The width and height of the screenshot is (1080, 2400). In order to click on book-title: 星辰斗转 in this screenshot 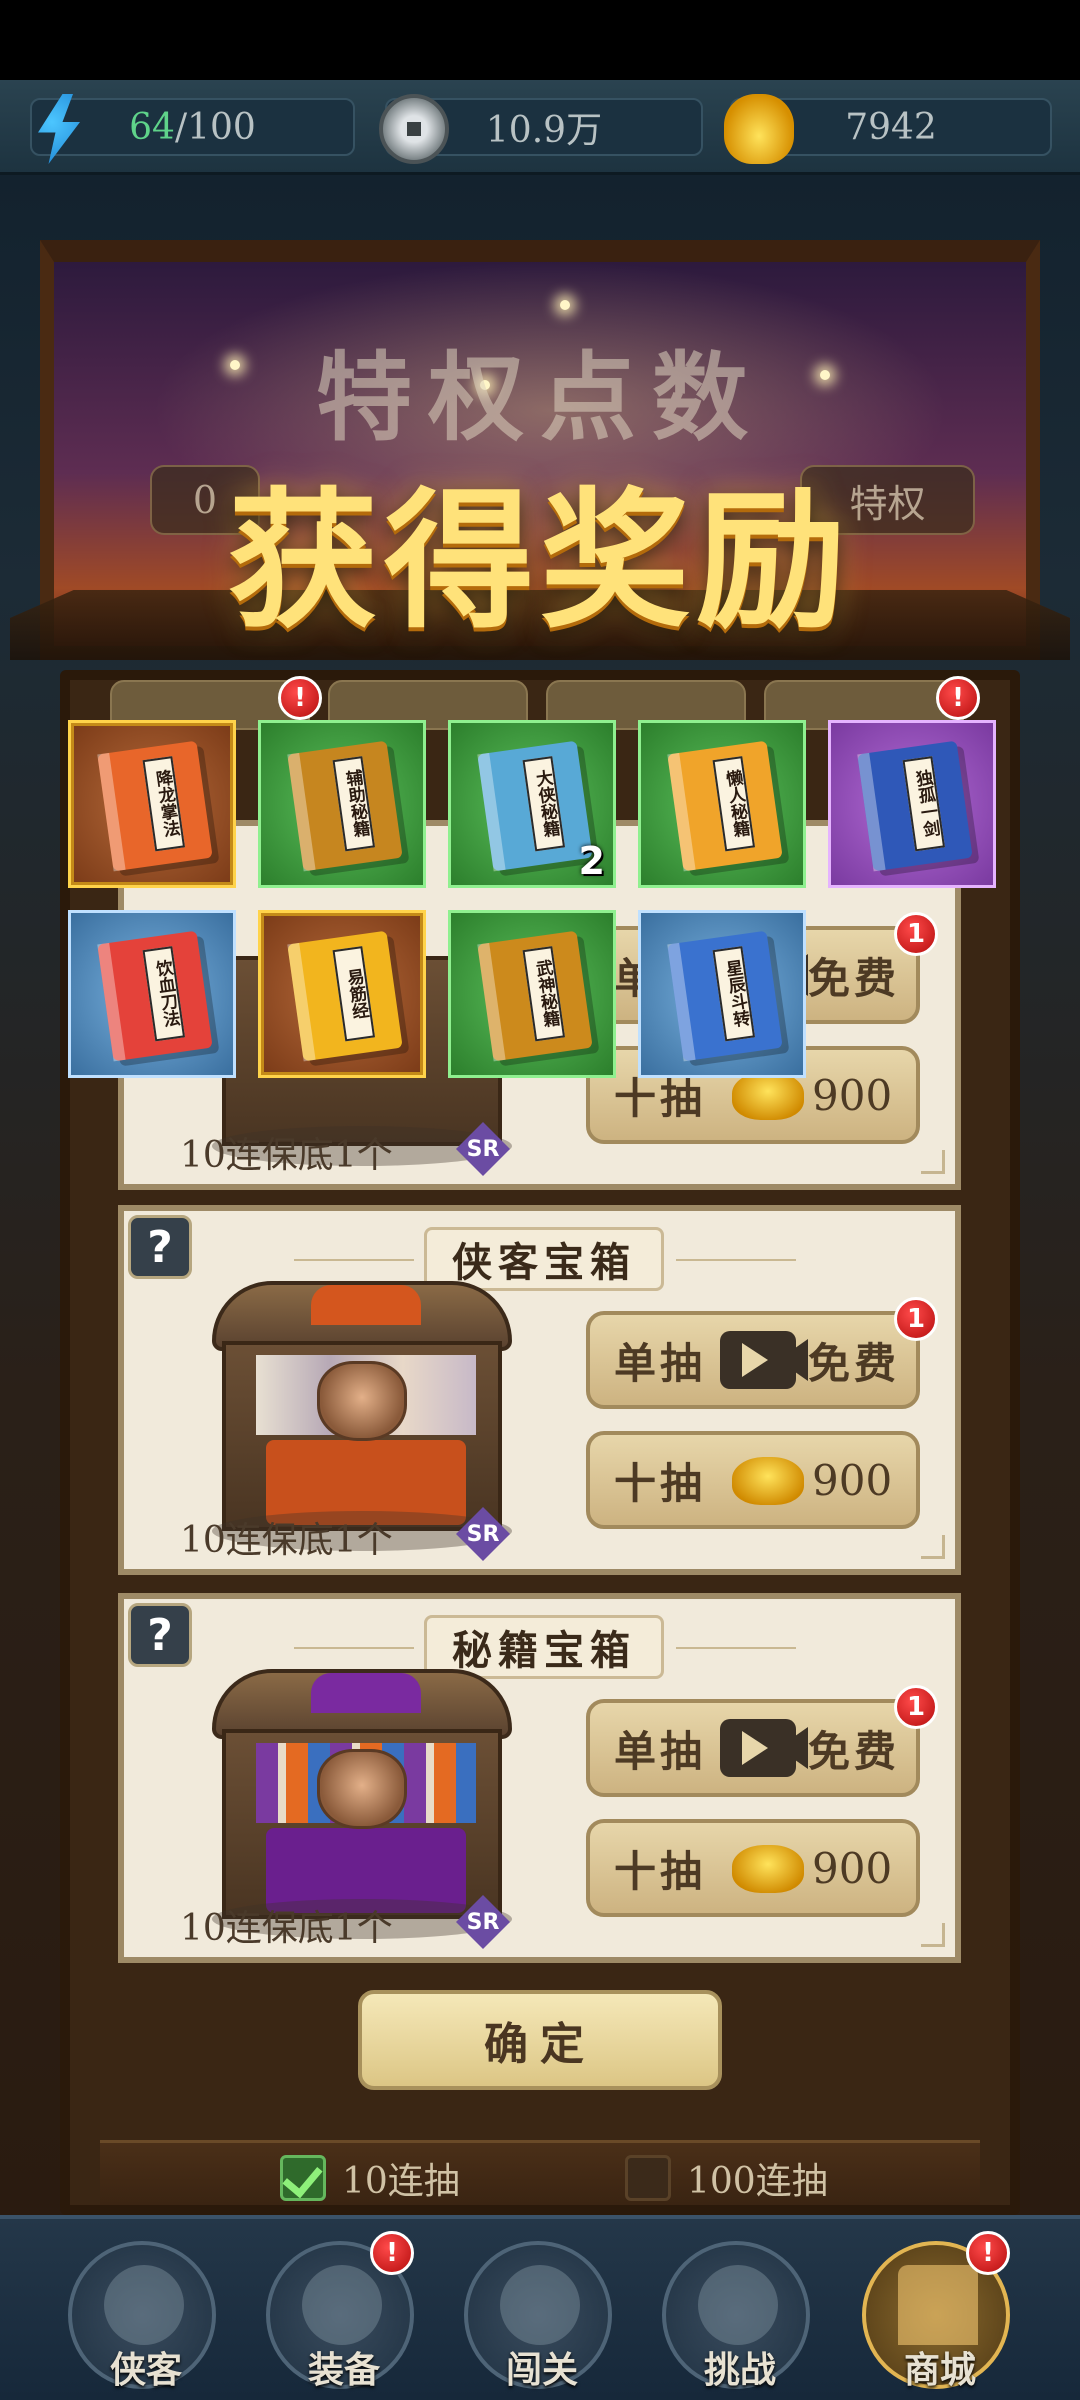, I will do `click(734, 994)`.